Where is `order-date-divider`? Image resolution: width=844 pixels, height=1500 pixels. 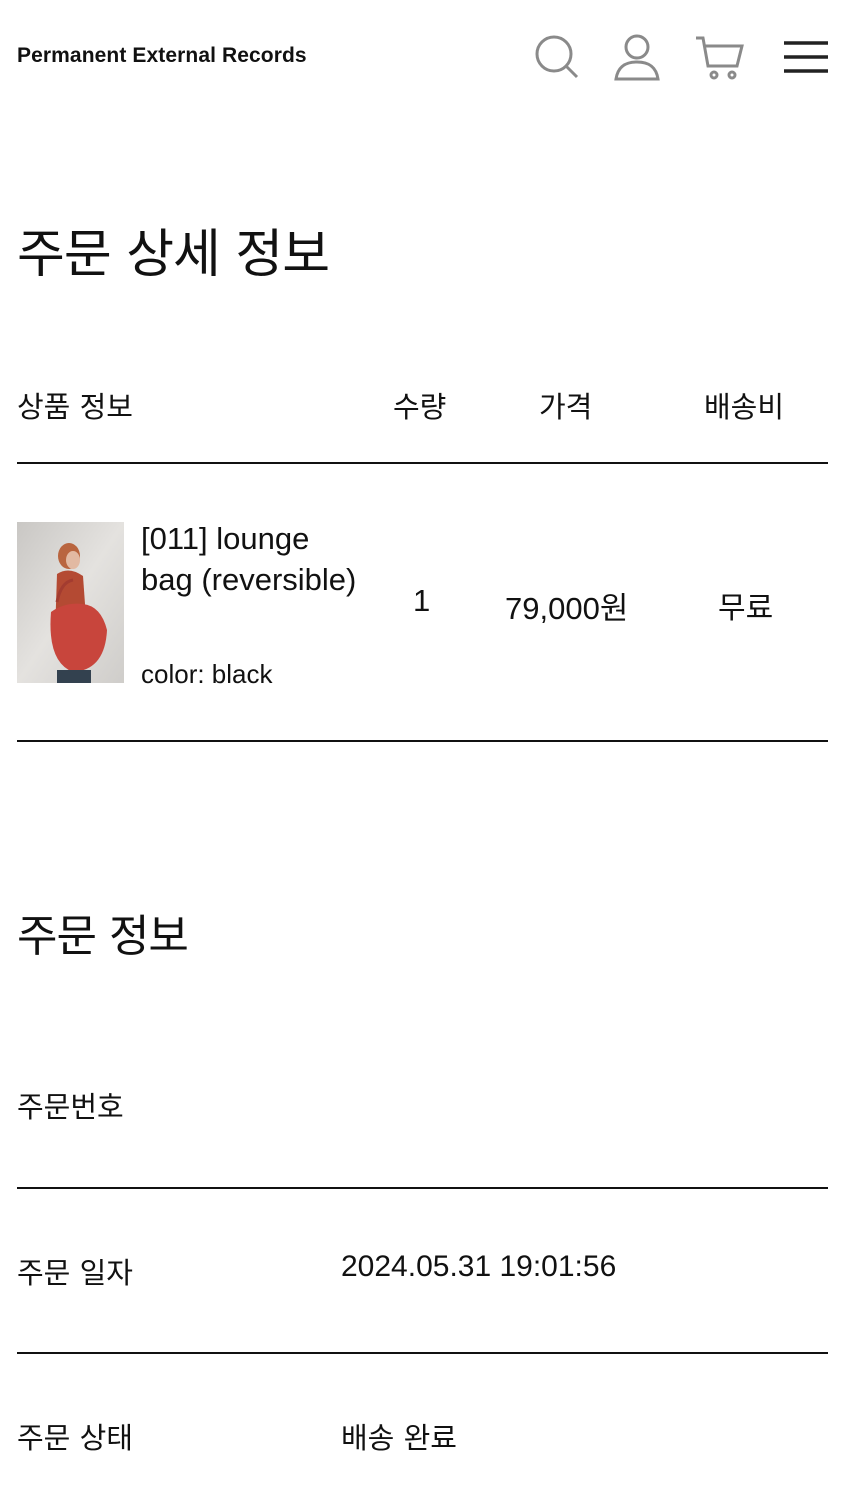 order-date-divider is located at coordinates (422, 1353).